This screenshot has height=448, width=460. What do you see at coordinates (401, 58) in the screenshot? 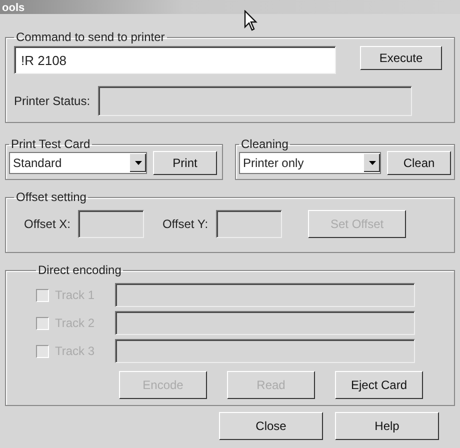
I see `execute-button: Execute` at bounding box center [401, 58].